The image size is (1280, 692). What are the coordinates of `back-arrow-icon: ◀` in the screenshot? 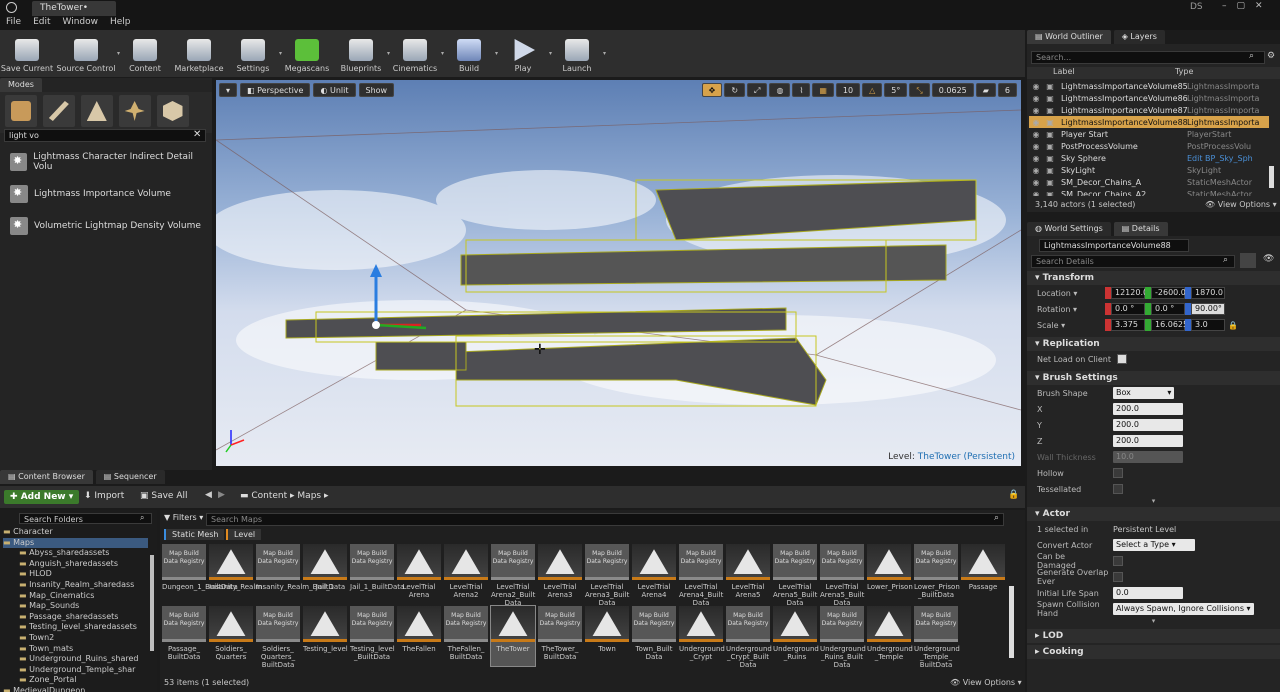 It's located at (208, 495).